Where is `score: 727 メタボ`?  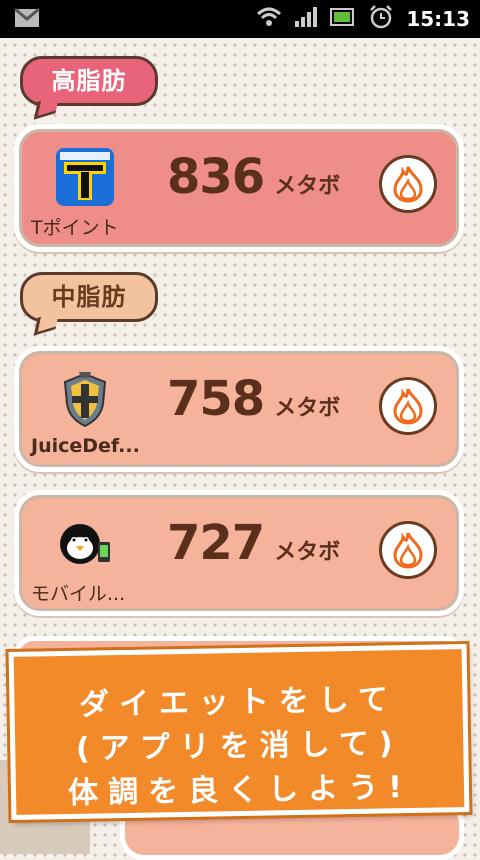
score: 727 メタボ is located at coordinates (253, 545).